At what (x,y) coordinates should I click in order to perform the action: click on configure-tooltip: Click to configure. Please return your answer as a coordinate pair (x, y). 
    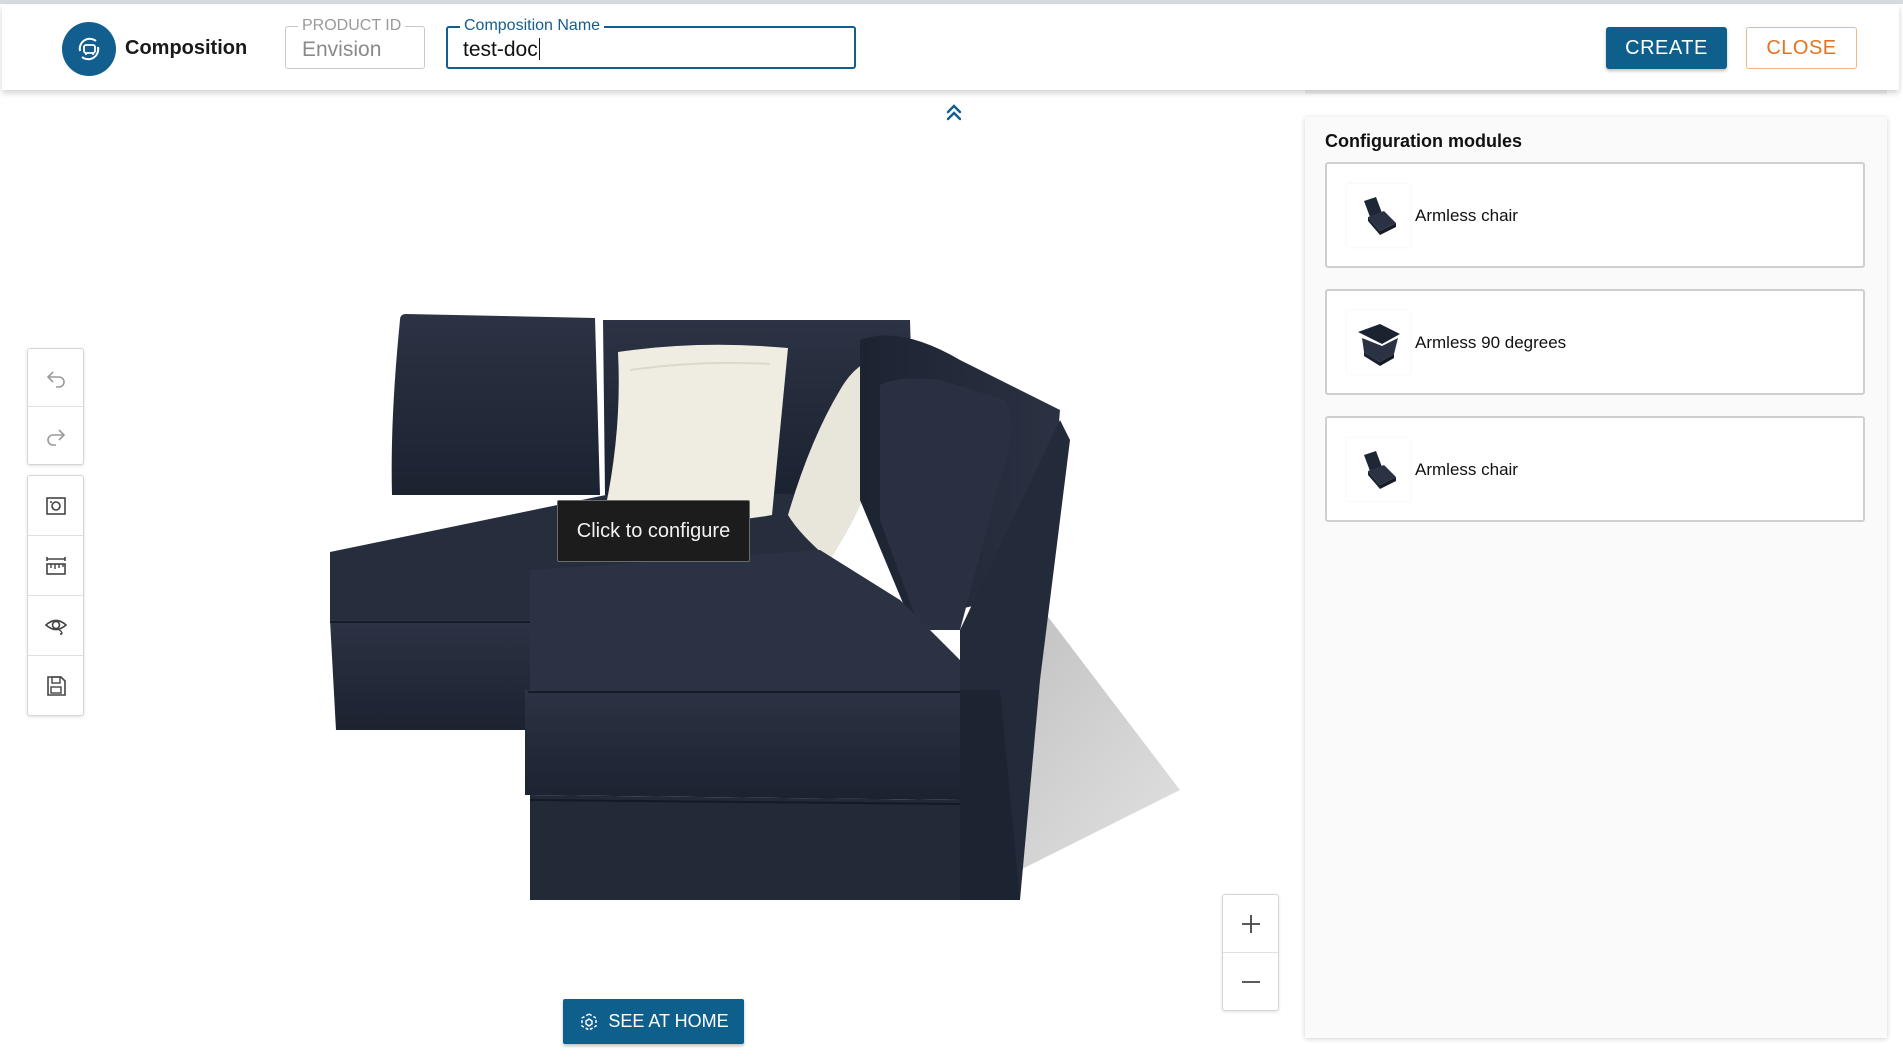
    Looking at the image, I should click on (653, 531).